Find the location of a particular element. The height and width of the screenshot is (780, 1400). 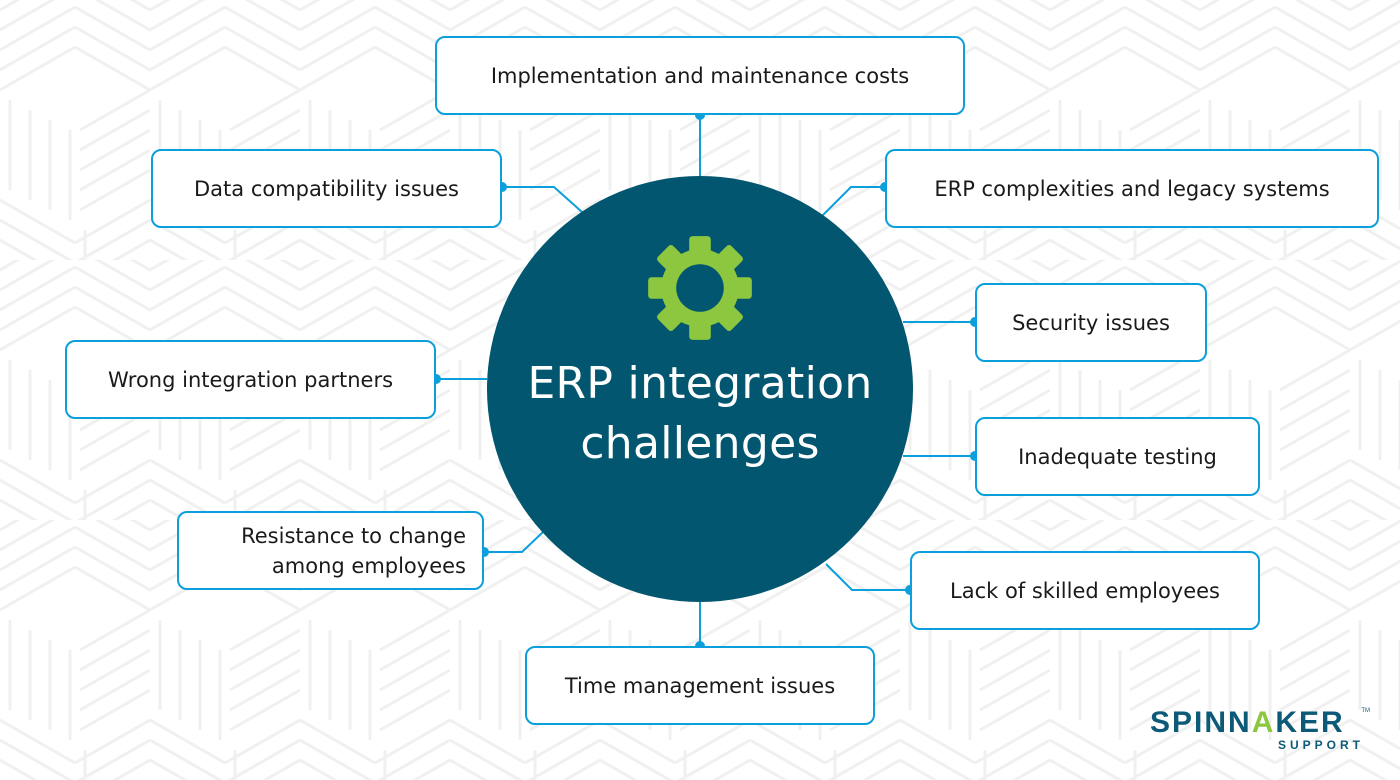

node-erp-complexities: ERP complexities and legacy systems is located at coordinates (1132, 188).